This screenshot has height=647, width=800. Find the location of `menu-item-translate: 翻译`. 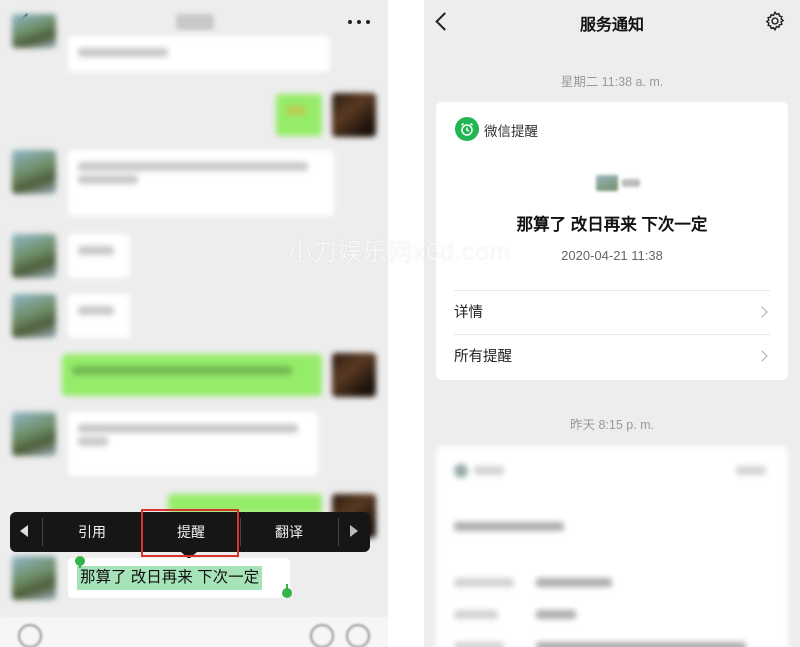

menu-item-translate: 翻译 is located at coordinates (289, 532).